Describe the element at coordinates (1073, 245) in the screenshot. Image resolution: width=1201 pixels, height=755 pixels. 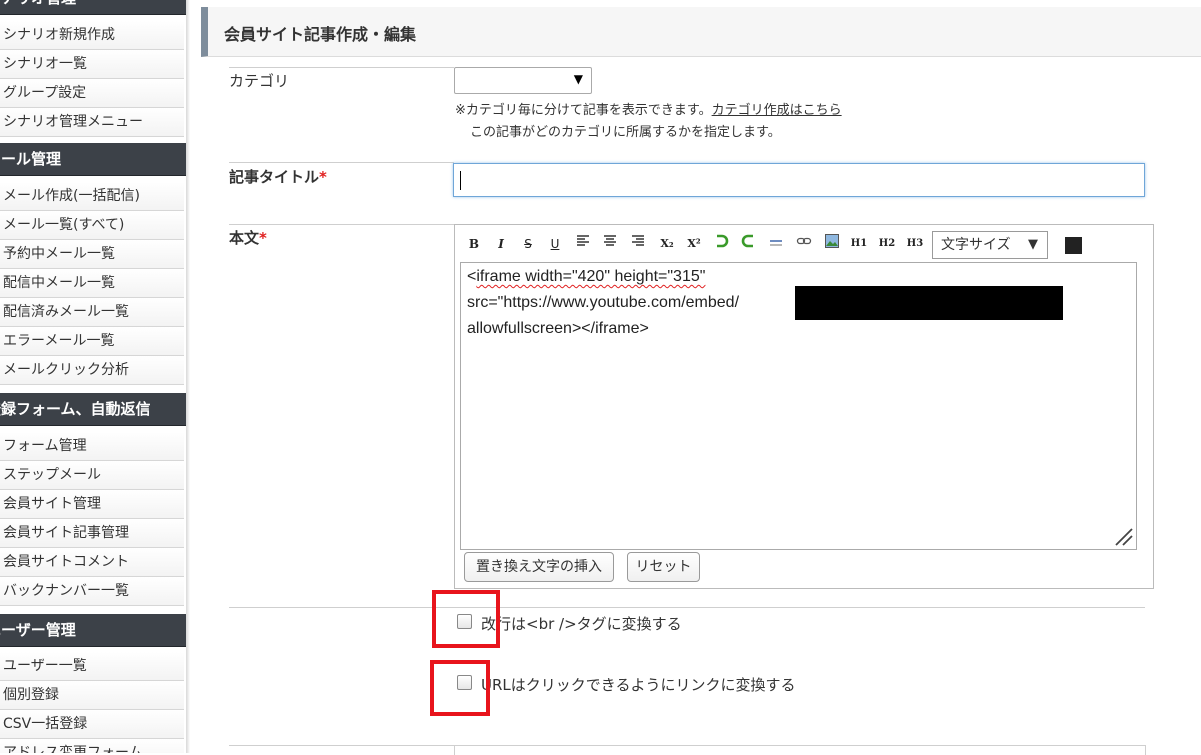
I see `text-color-swatch` at that location.